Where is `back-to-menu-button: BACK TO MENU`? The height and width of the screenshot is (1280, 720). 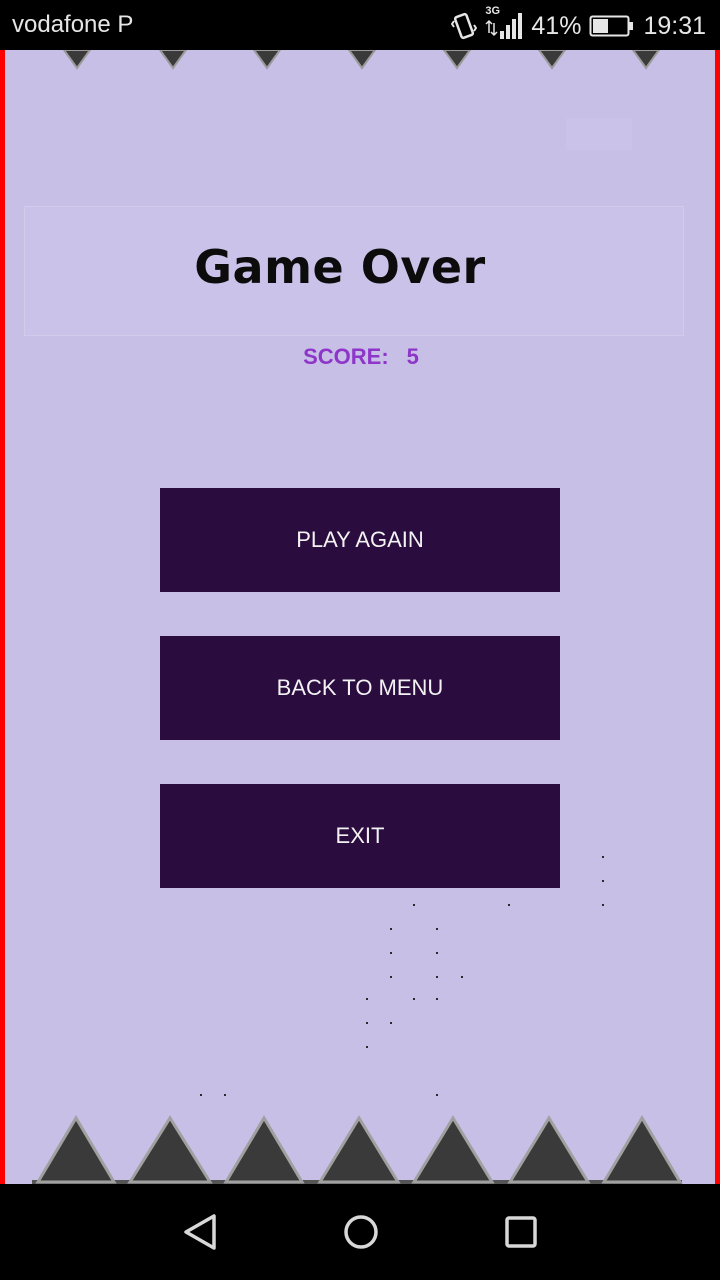 back-to-menu-button: BACK TO MENU is located at coordinates (360, 688).